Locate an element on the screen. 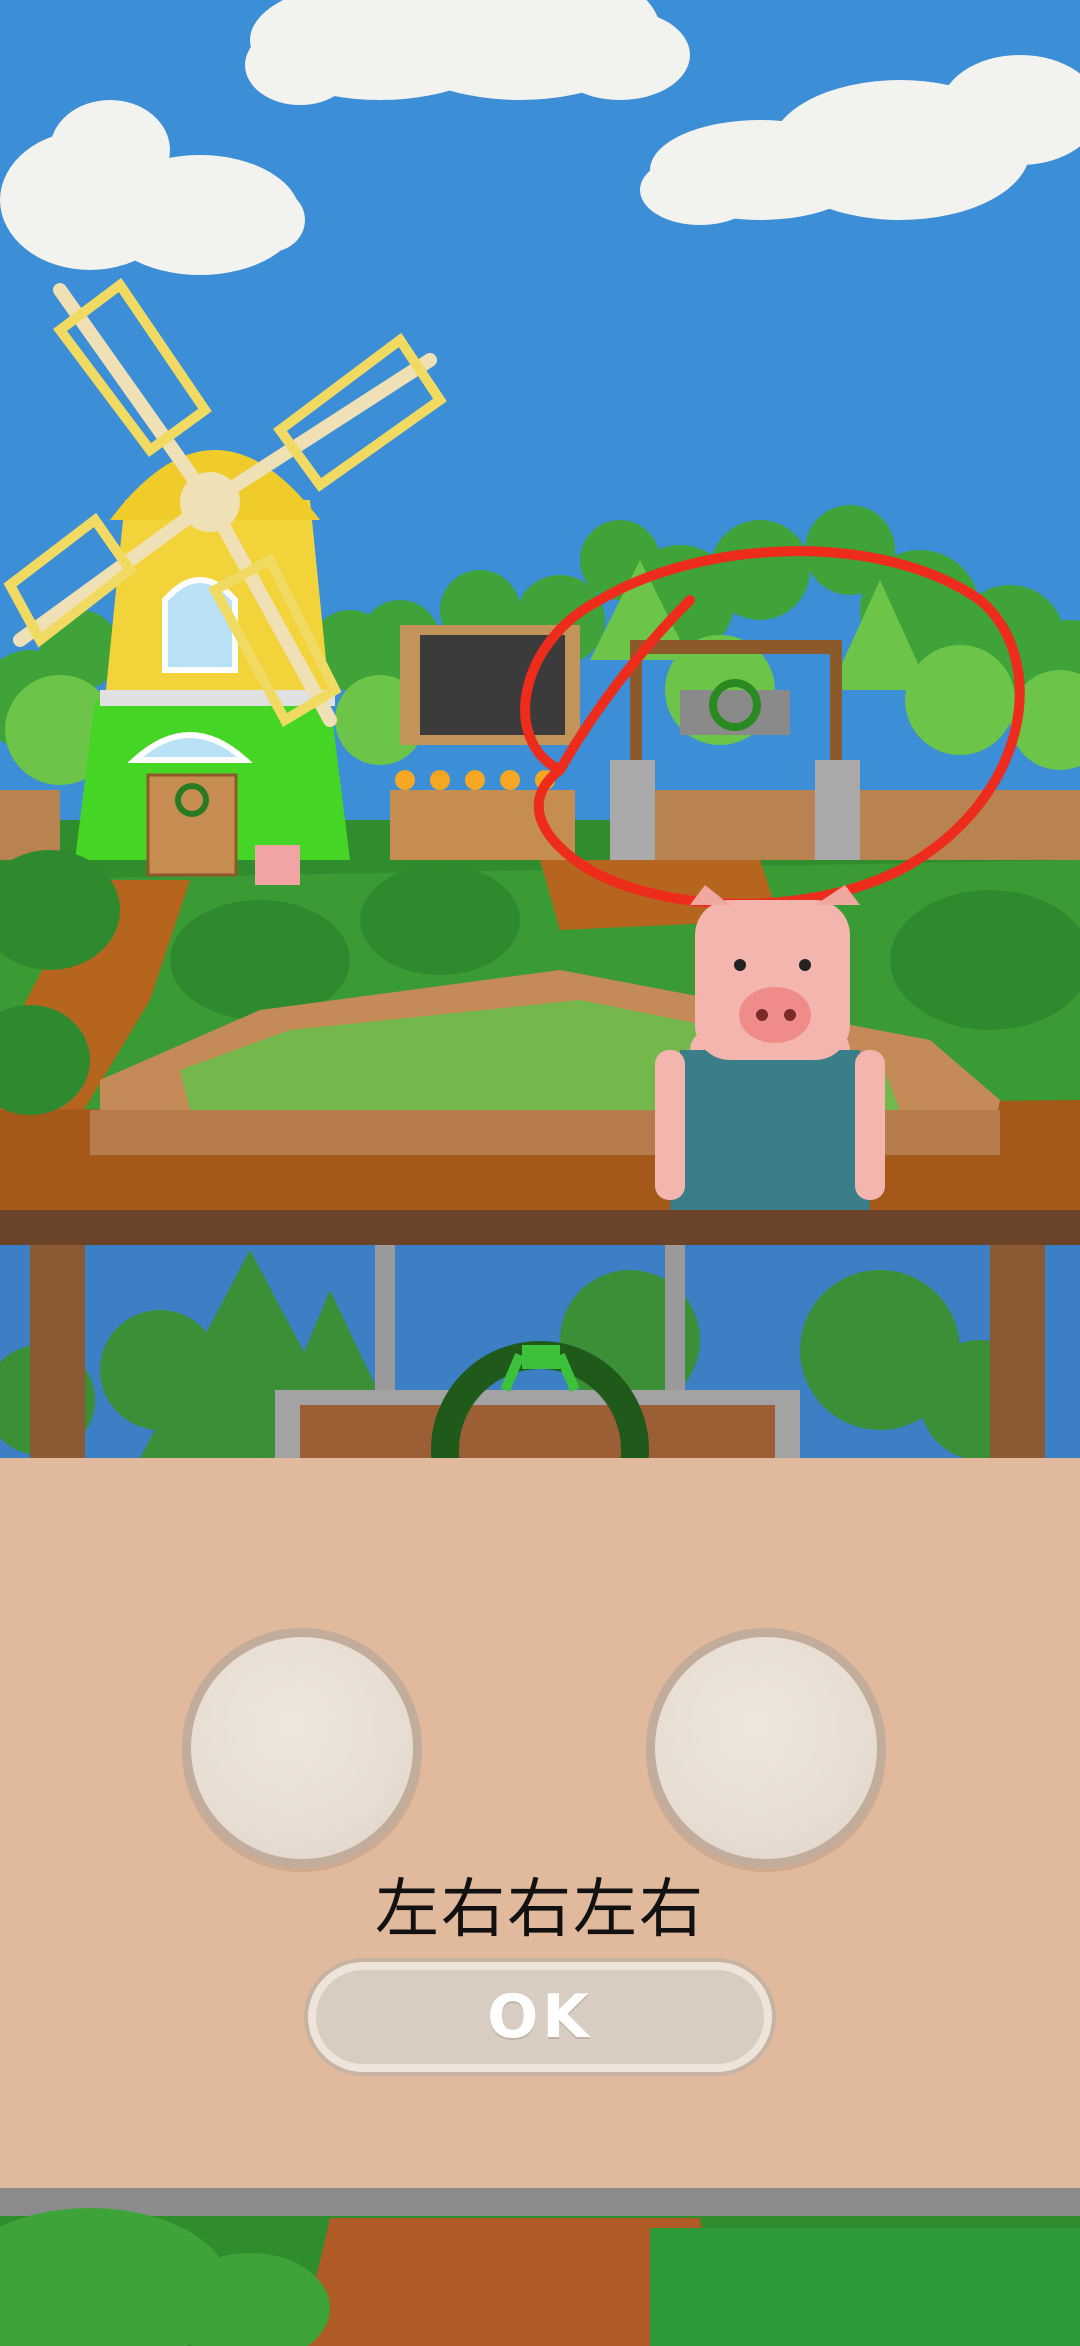 This screenshot has height=2346, width=1080. ok-button-label: OK is located at coordinates (540, 2017).